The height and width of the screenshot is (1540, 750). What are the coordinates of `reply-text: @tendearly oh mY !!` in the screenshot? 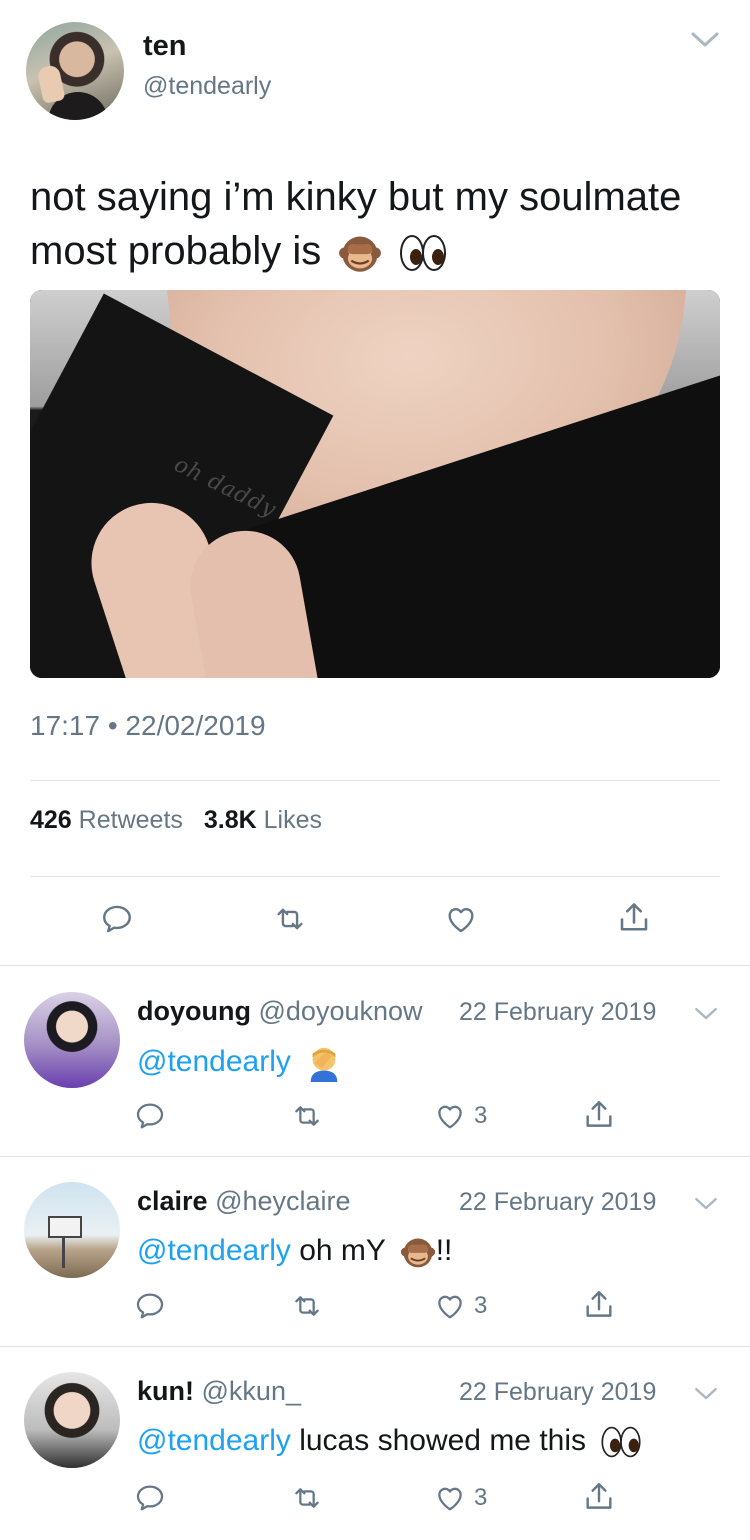 It's located at (294, 1252).